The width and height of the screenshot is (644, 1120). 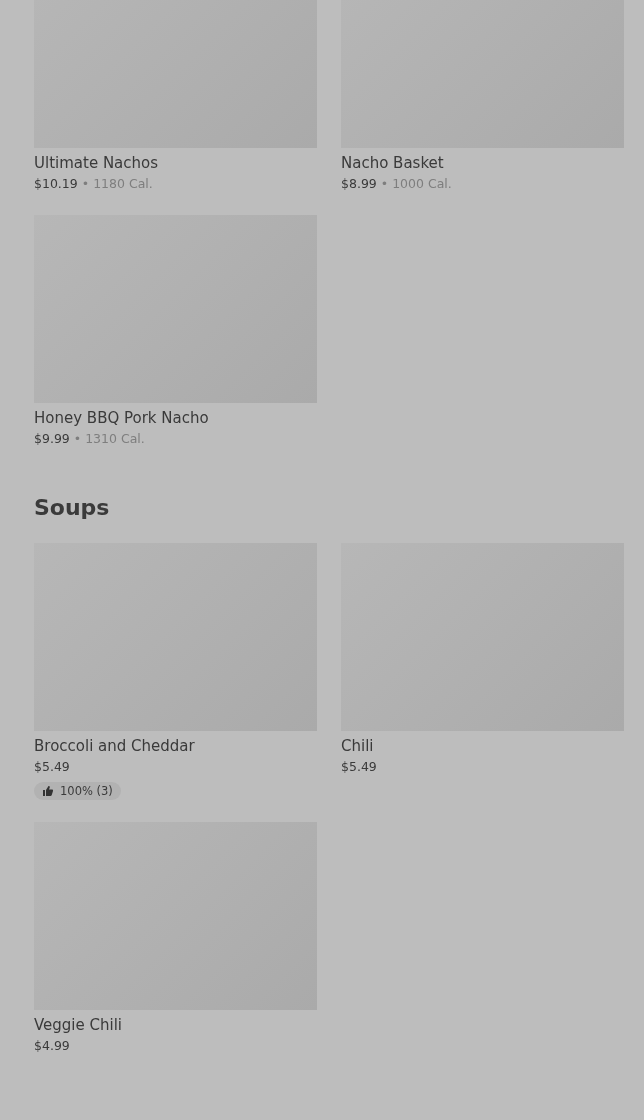 I want to click on item-name: Veggie Chili, so click(x=78, y=1024).